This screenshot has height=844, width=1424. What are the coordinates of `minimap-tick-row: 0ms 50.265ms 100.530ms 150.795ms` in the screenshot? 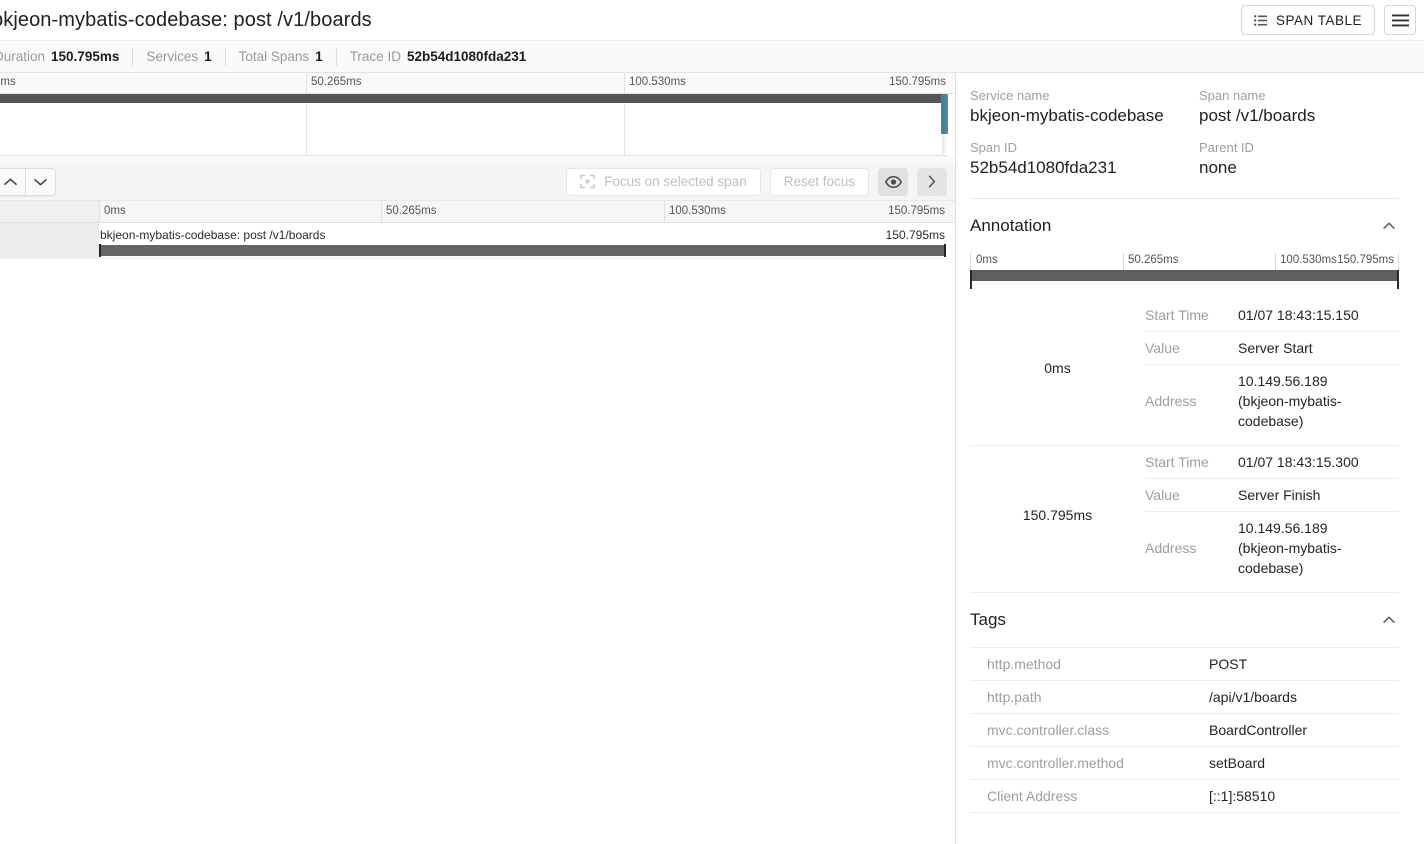 It's located at (477, 83).